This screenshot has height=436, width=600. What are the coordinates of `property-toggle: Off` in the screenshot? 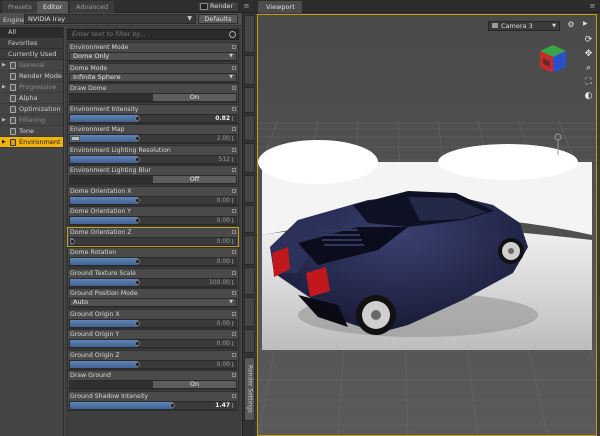 It's located at (153, 179).